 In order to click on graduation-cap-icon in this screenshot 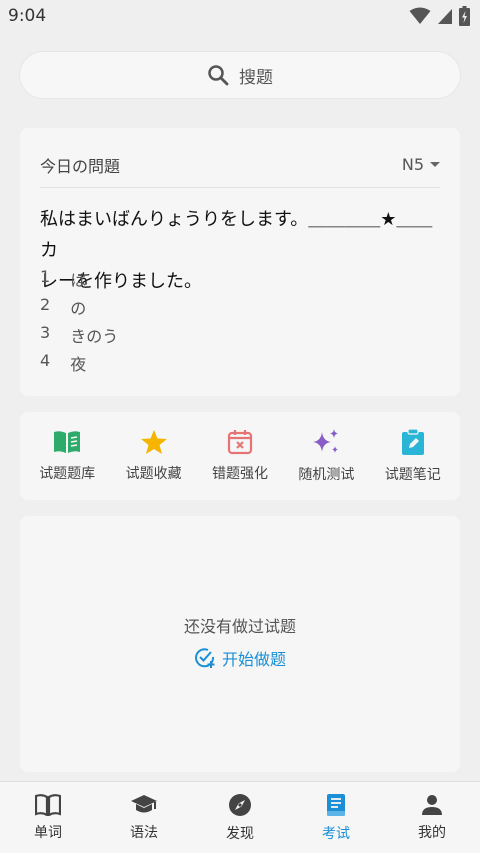, I will do `click(144, 803)`.